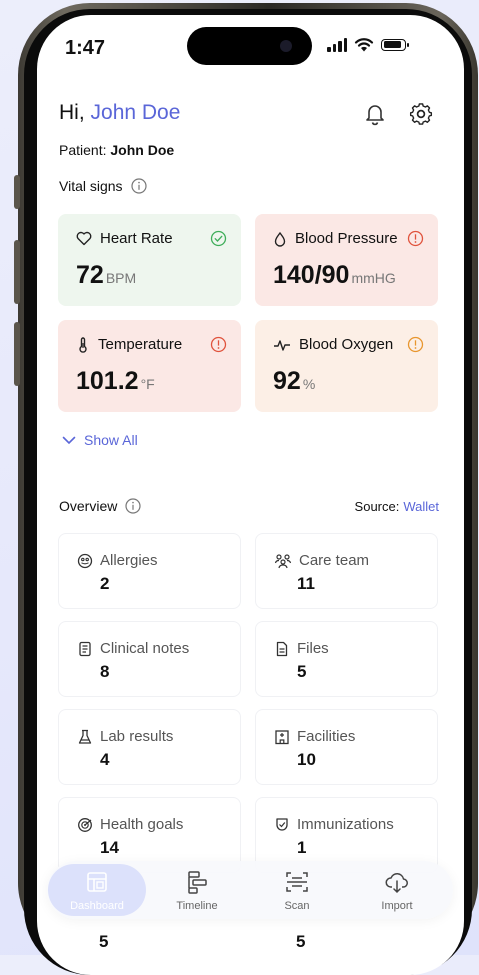 The image size is (479, 975). What do you see at coordinates (197, 906) in the screenshot?
I see `tab-label: Timeline` at bounding box center [197, 906].